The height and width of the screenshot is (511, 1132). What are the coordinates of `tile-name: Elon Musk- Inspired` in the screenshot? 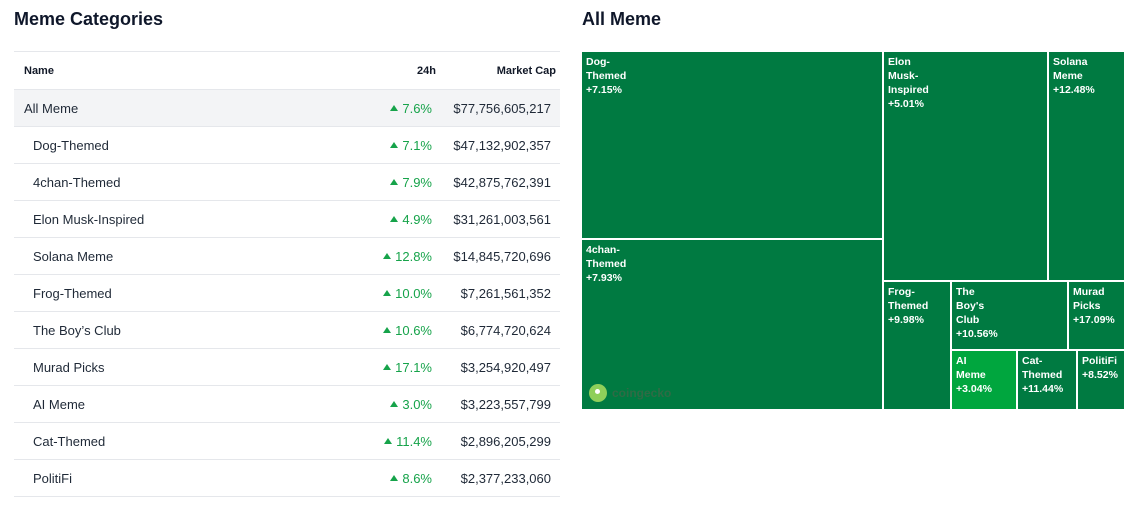 It's located at (908, 76).